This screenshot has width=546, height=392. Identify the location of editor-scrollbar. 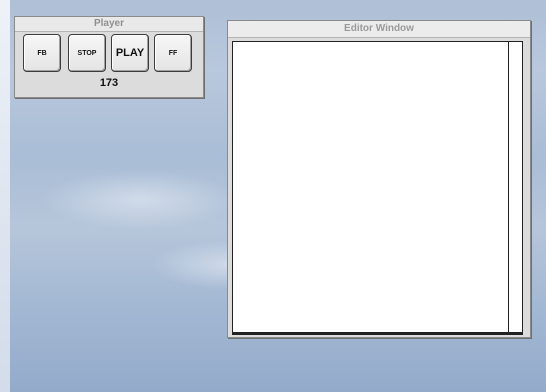
(516, 187).